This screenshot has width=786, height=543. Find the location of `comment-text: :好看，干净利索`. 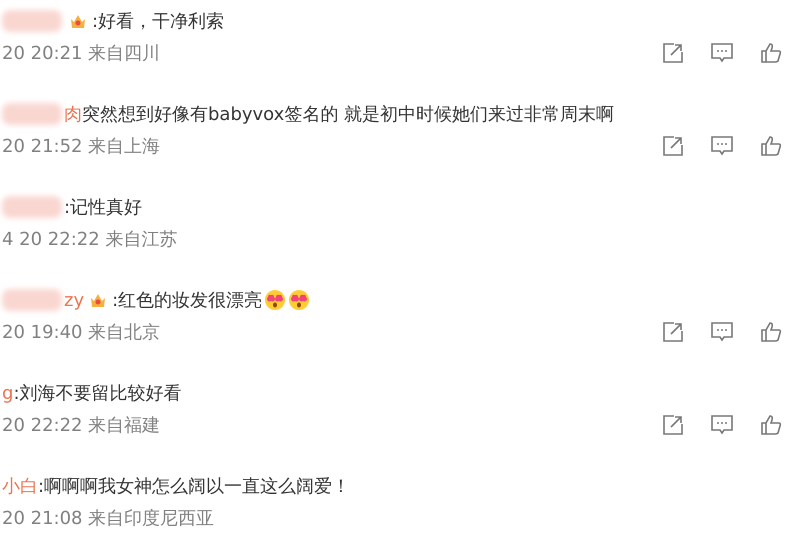

comment-text: :好看，干净利索 is located at coordinates (158, 21).